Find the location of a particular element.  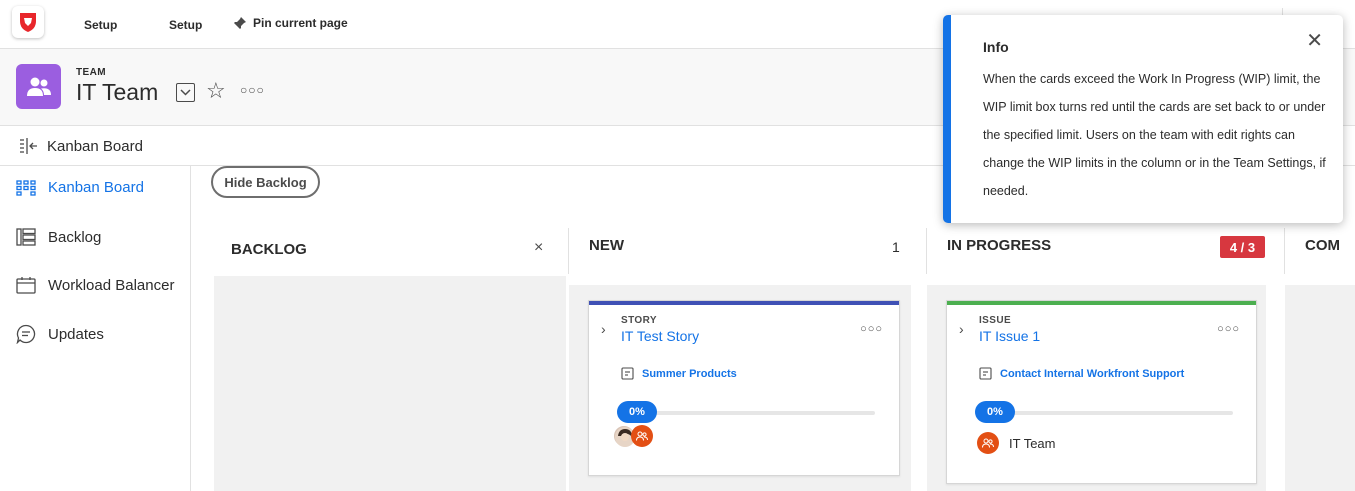

column-title-new: NEW is located at coordinates (606, 245).